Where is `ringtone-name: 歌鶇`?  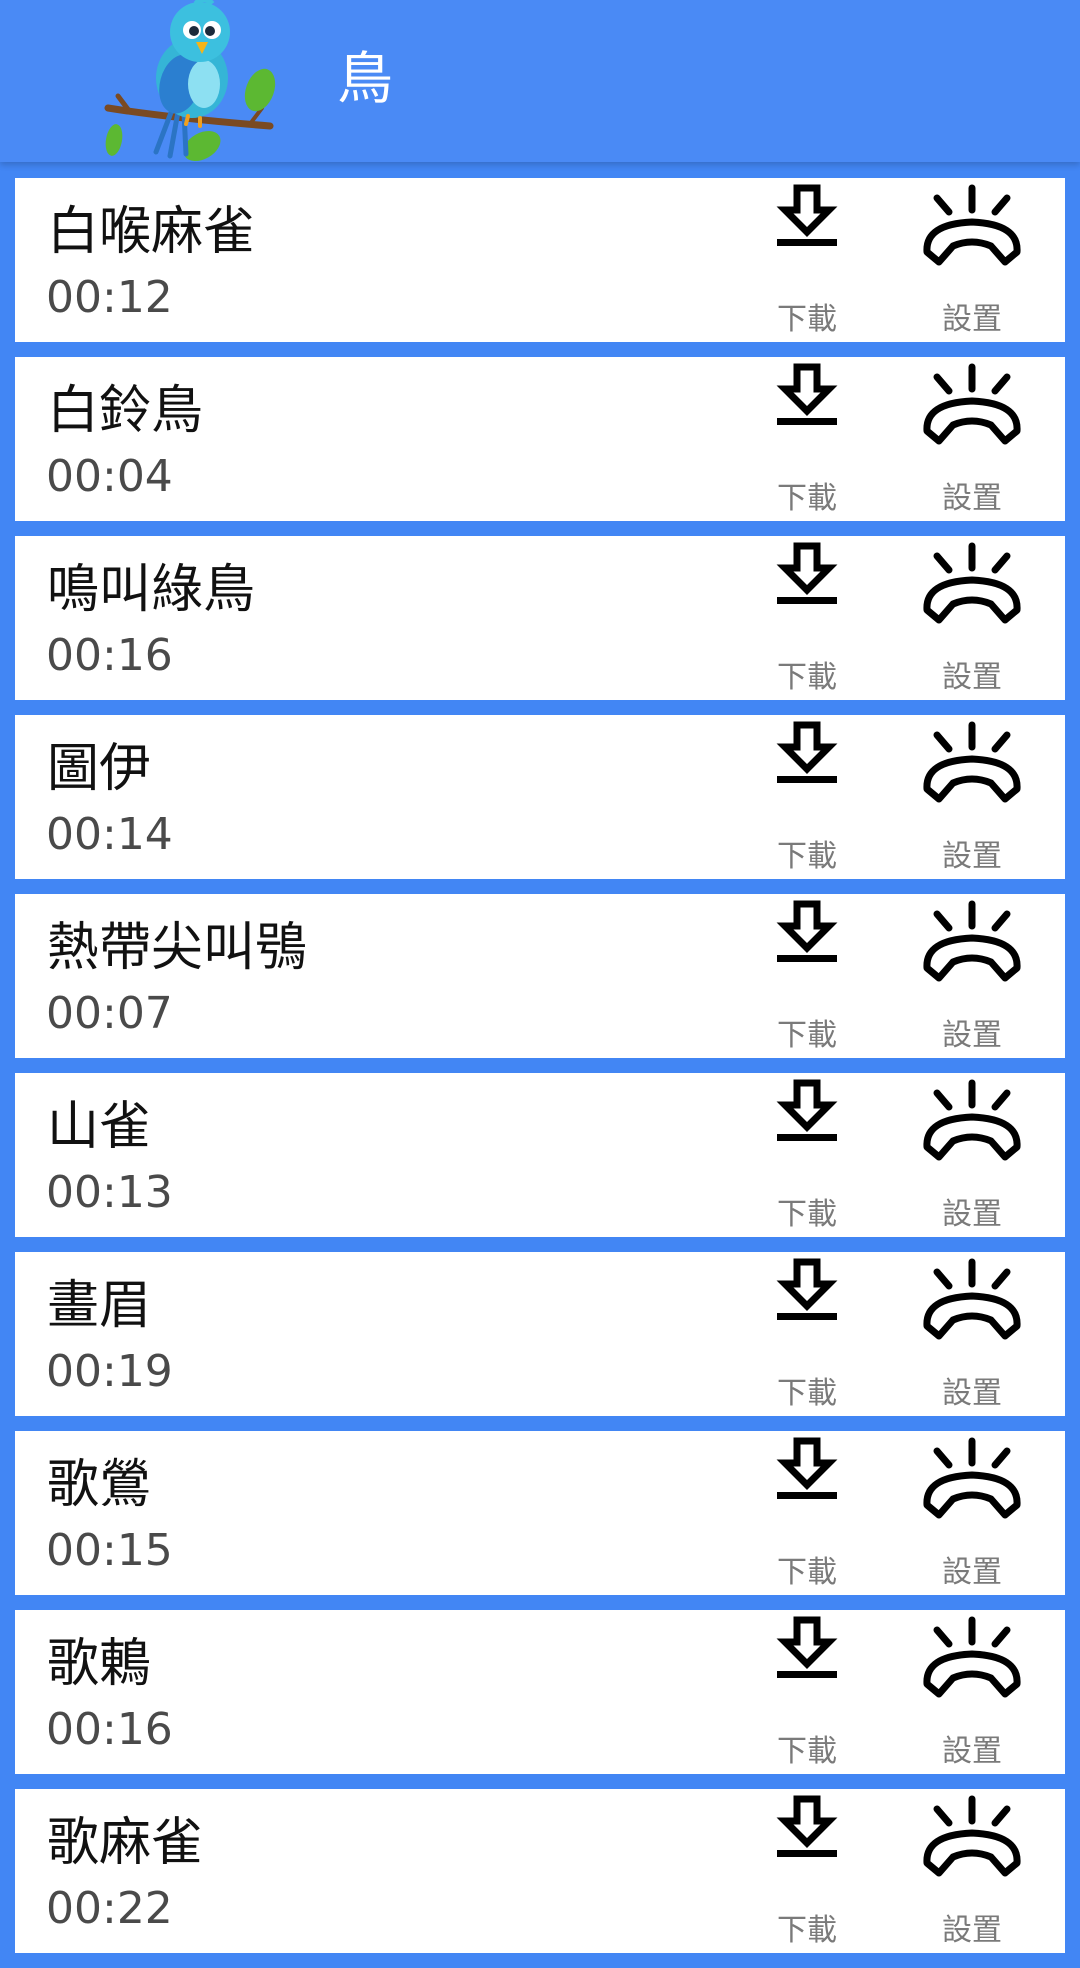
ringtone-name: 歌鶇 is located at coordinates (99, 1664).